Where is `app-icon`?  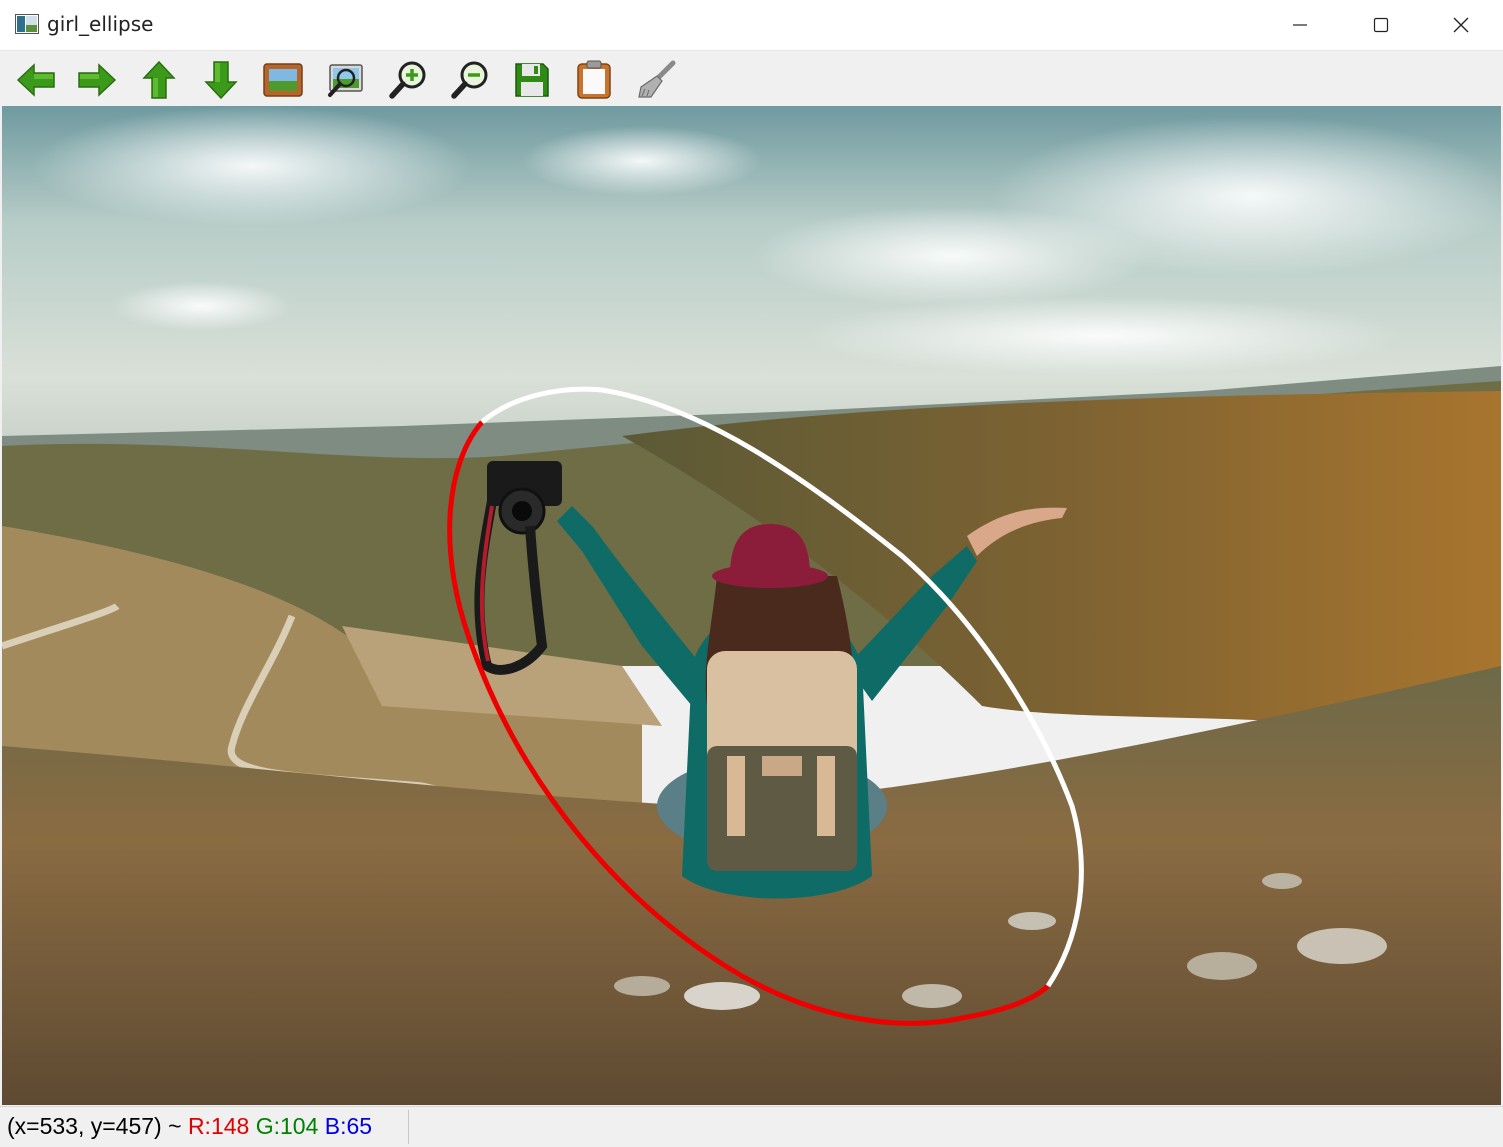 app-icon is located at coordinates (27, 24).